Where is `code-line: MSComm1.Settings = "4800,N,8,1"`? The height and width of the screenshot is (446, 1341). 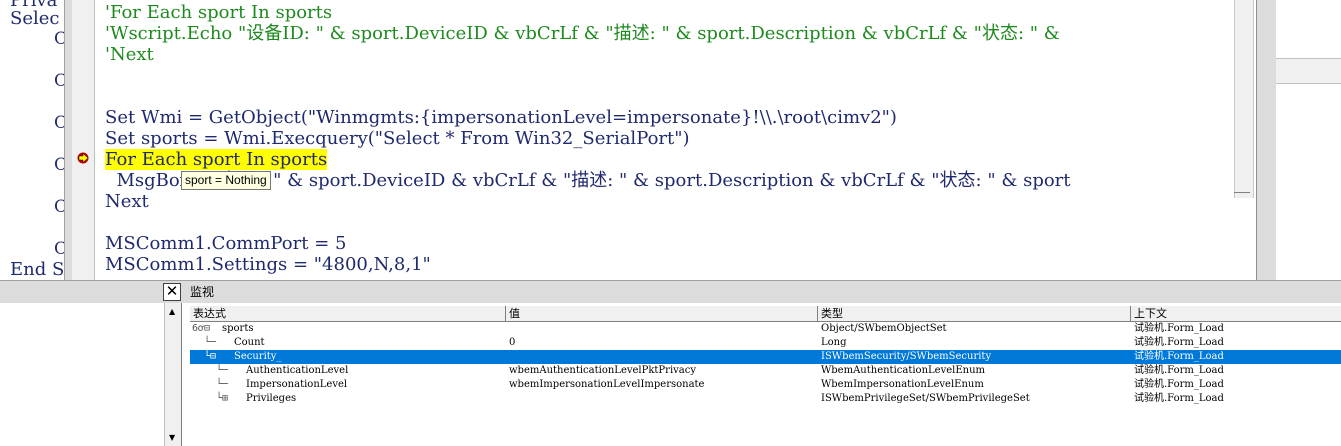
code-line: MSComm1.Settings = "4800,N,8,1" is located at coordinates (268, 264).